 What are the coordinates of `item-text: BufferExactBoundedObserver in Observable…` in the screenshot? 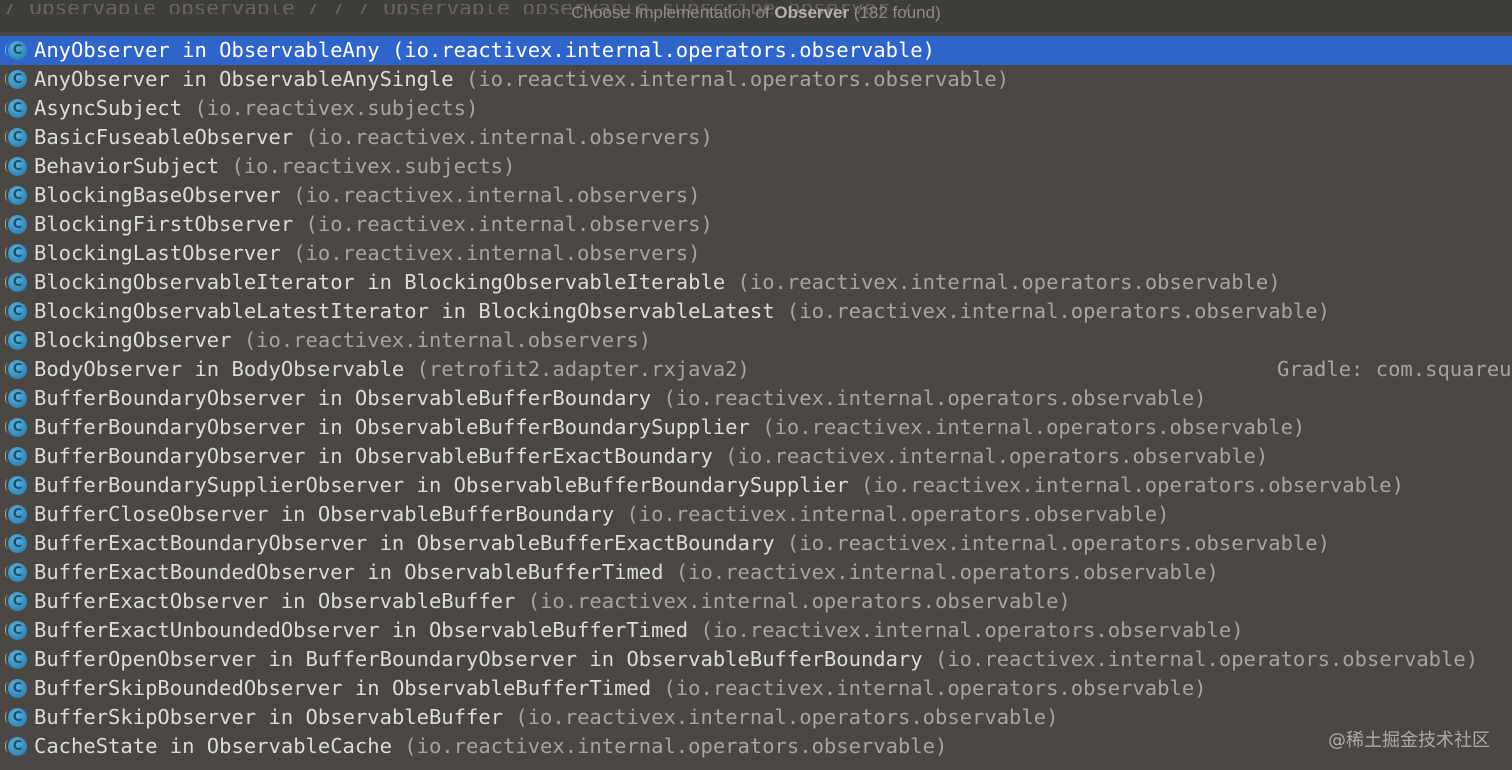 It's located at (626, 572).